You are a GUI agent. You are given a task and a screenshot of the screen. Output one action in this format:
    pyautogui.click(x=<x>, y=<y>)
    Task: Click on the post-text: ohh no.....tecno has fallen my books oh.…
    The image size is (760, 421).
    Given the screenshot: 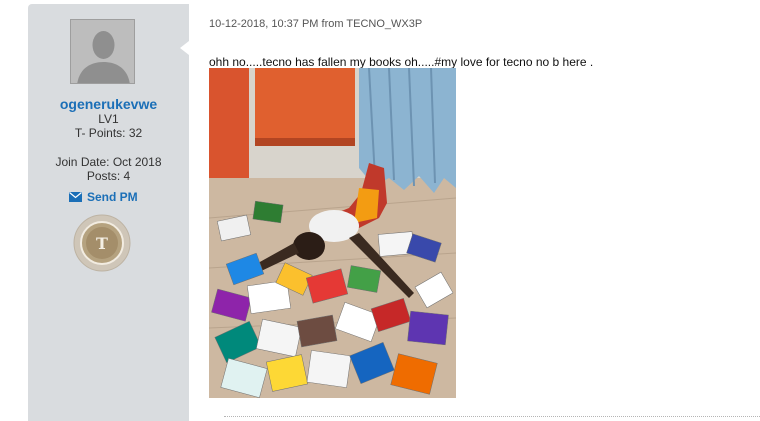 What is the action you would take?
    pyautogui.click(x=401, y=62)
    